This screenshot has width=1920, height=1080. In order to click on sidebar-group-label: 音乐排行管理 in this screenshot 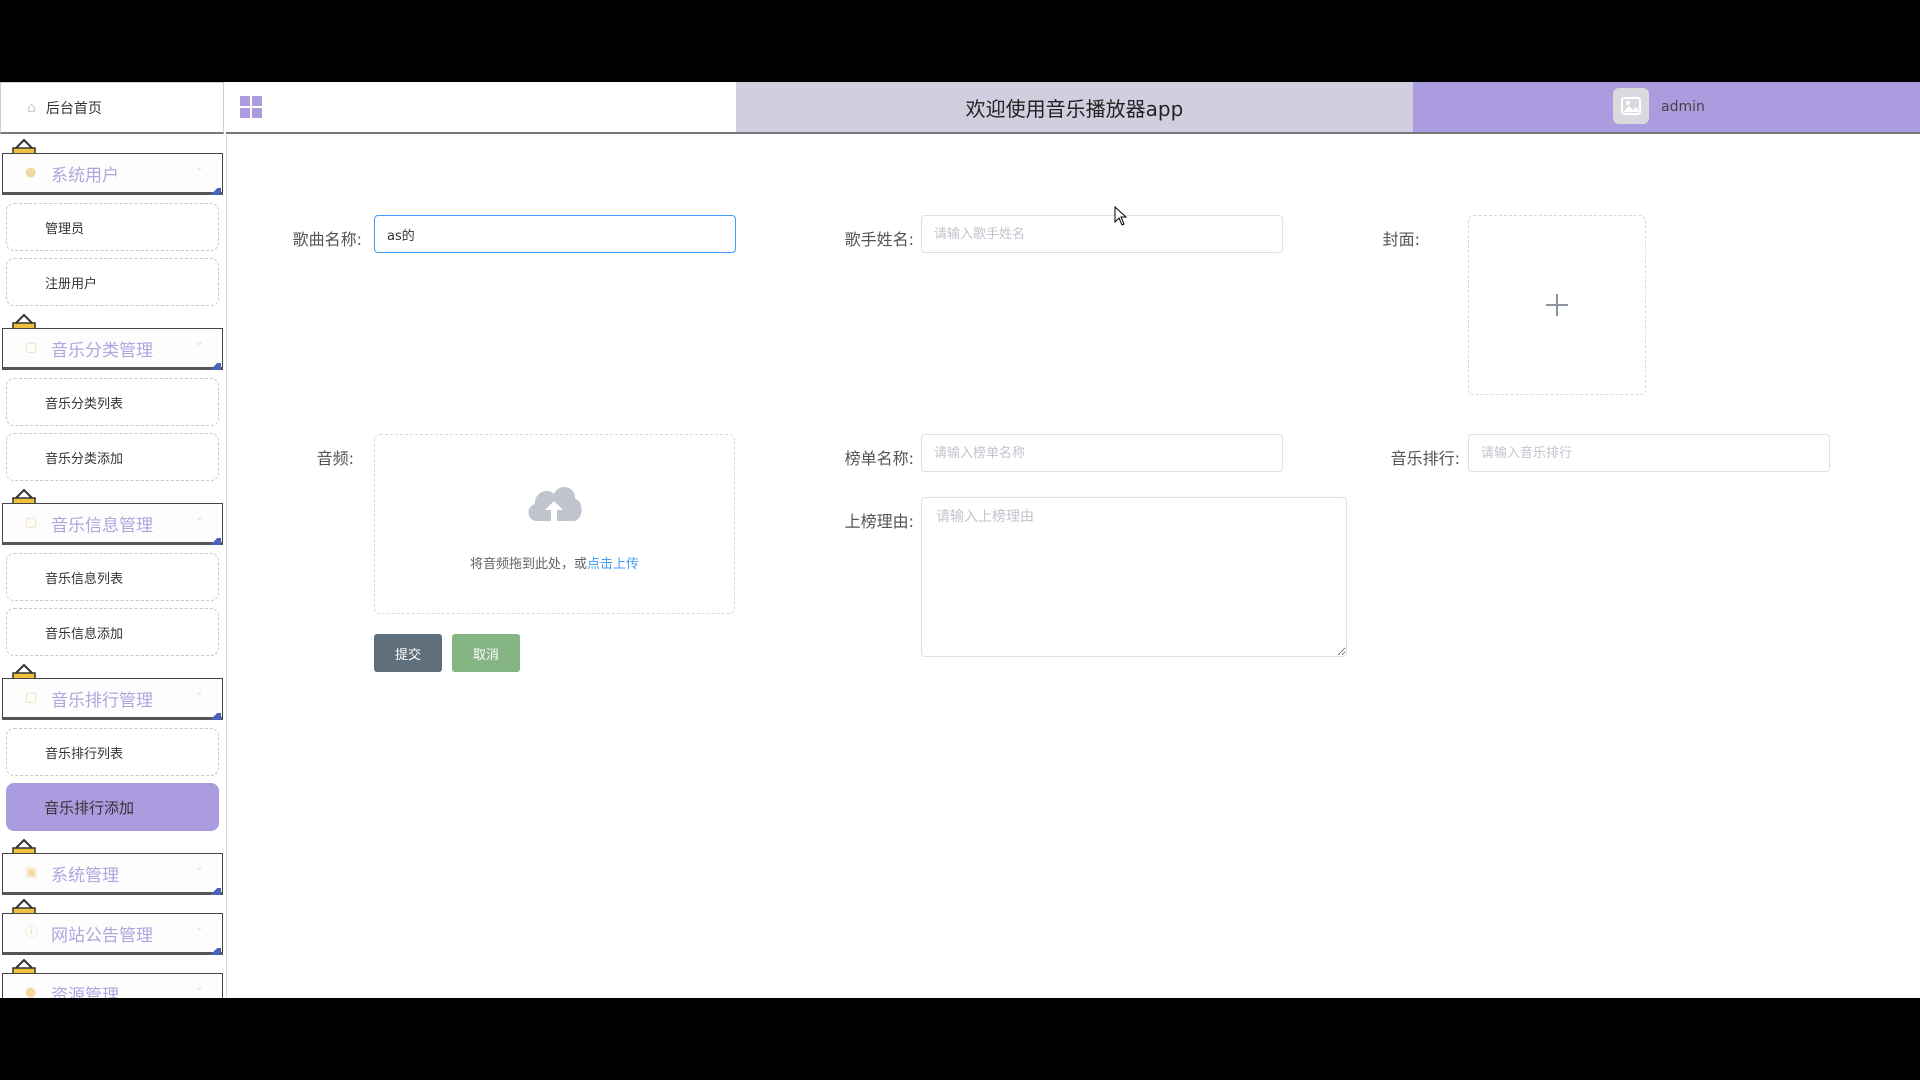, I will do `click(102, 700)`.